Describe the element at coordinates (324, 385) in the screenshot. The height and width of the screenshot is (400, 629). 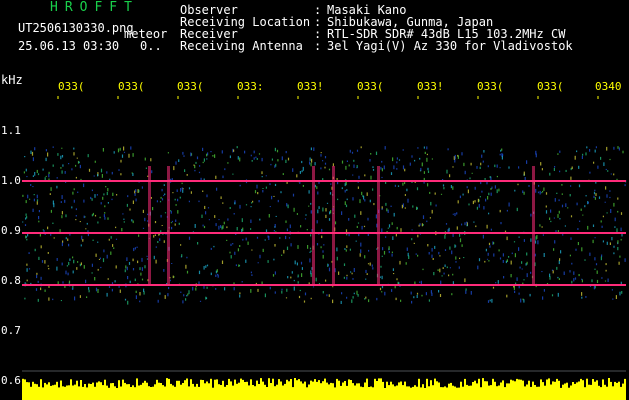
I see `amplitude-strip` at that location.